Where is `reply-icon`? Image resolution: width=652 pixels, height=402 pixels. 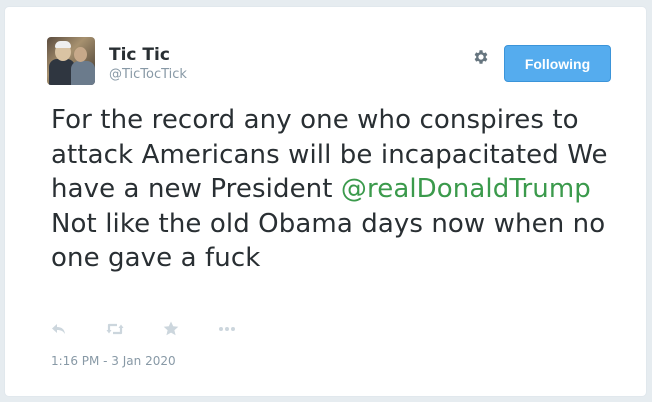
reply-icon is located at coordinates (59, 329).